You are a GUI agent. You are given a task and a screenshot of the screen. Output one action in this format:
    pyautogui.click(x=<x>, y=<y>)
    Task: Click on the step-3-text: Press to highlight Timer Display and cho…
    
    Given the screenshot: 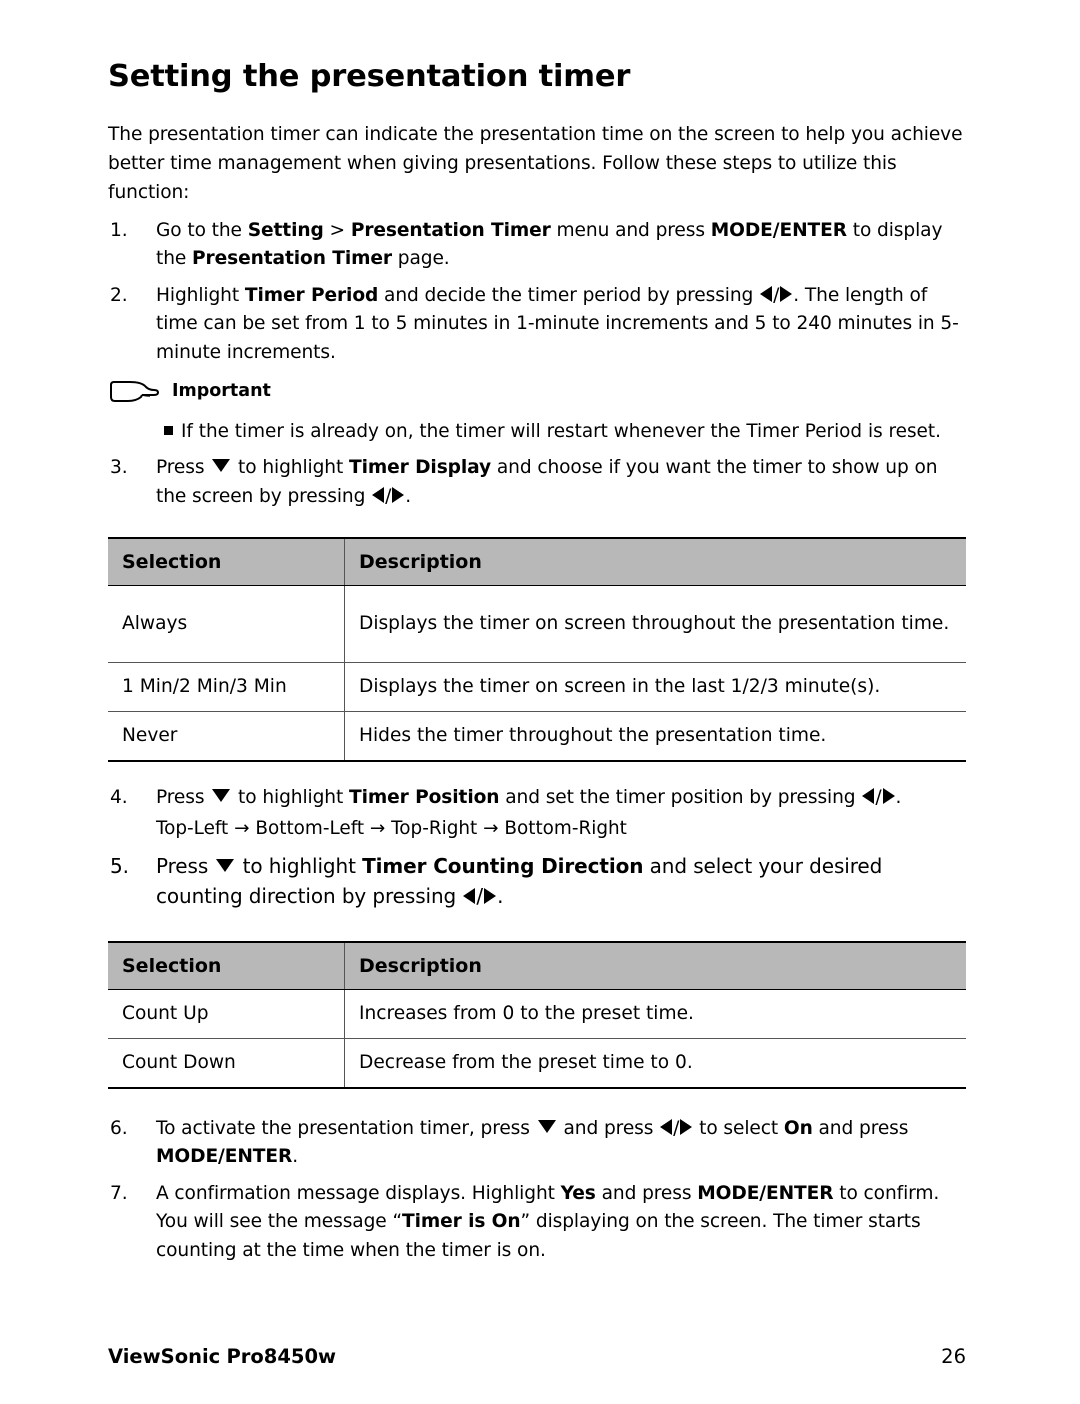 What is the action you would take?
    pyautogui.click(x=561, y=482)
    